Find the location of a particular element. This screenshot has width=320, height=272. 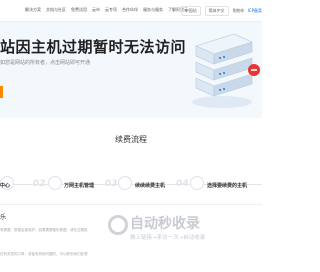

language-selector: 简体中文 is located at coordinates (216, 11).